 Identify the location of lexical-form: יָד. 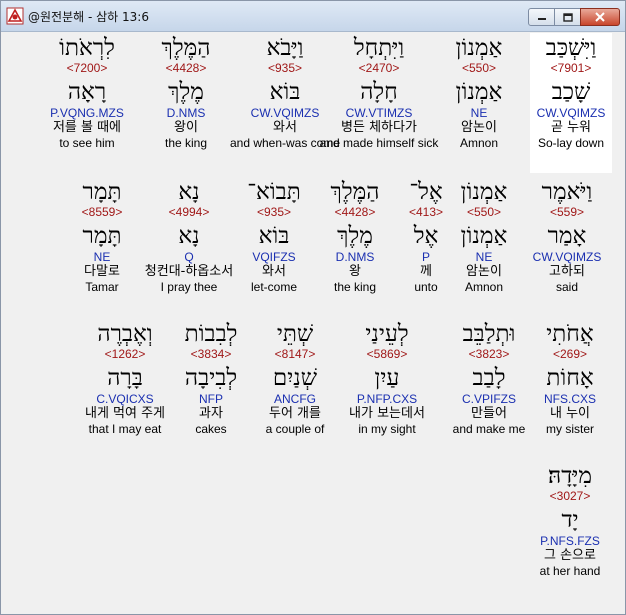
(570, 520).